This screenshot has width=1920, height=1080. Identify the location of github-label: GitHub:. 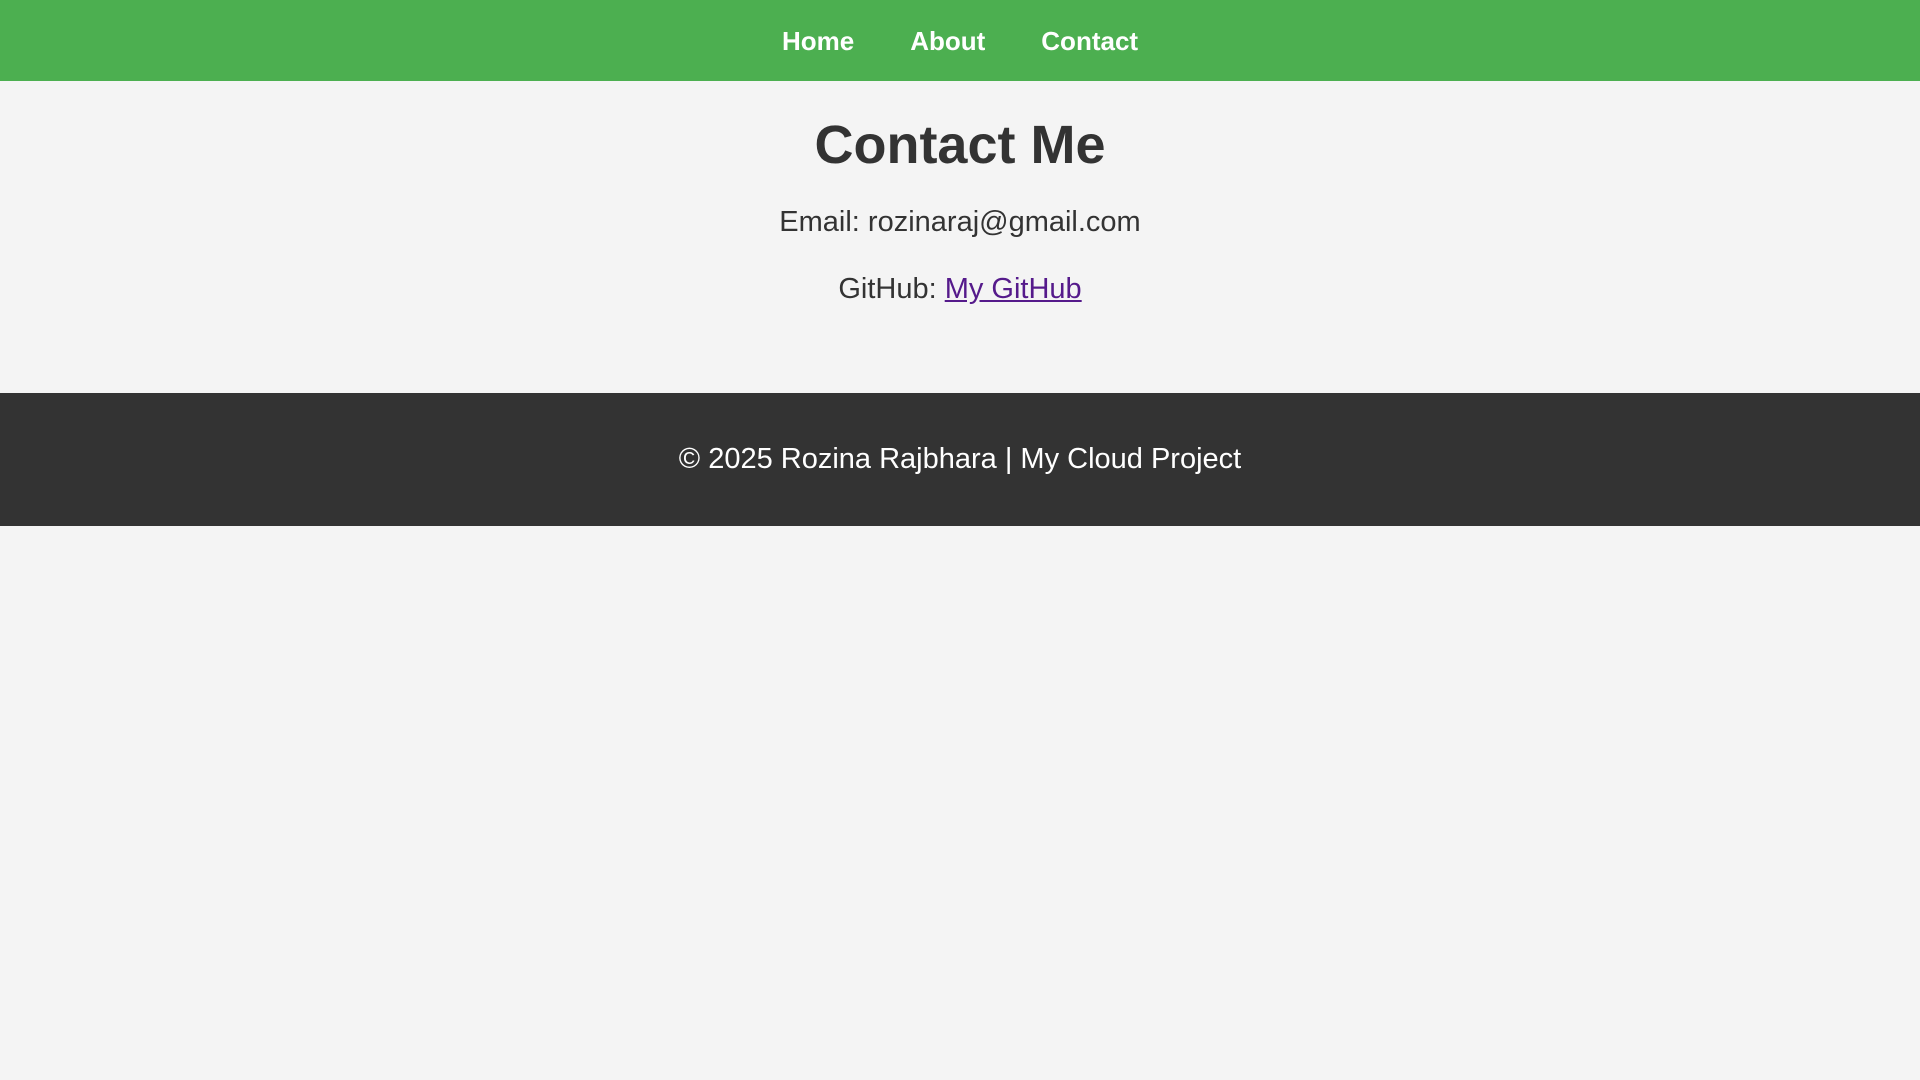
(887, 288).